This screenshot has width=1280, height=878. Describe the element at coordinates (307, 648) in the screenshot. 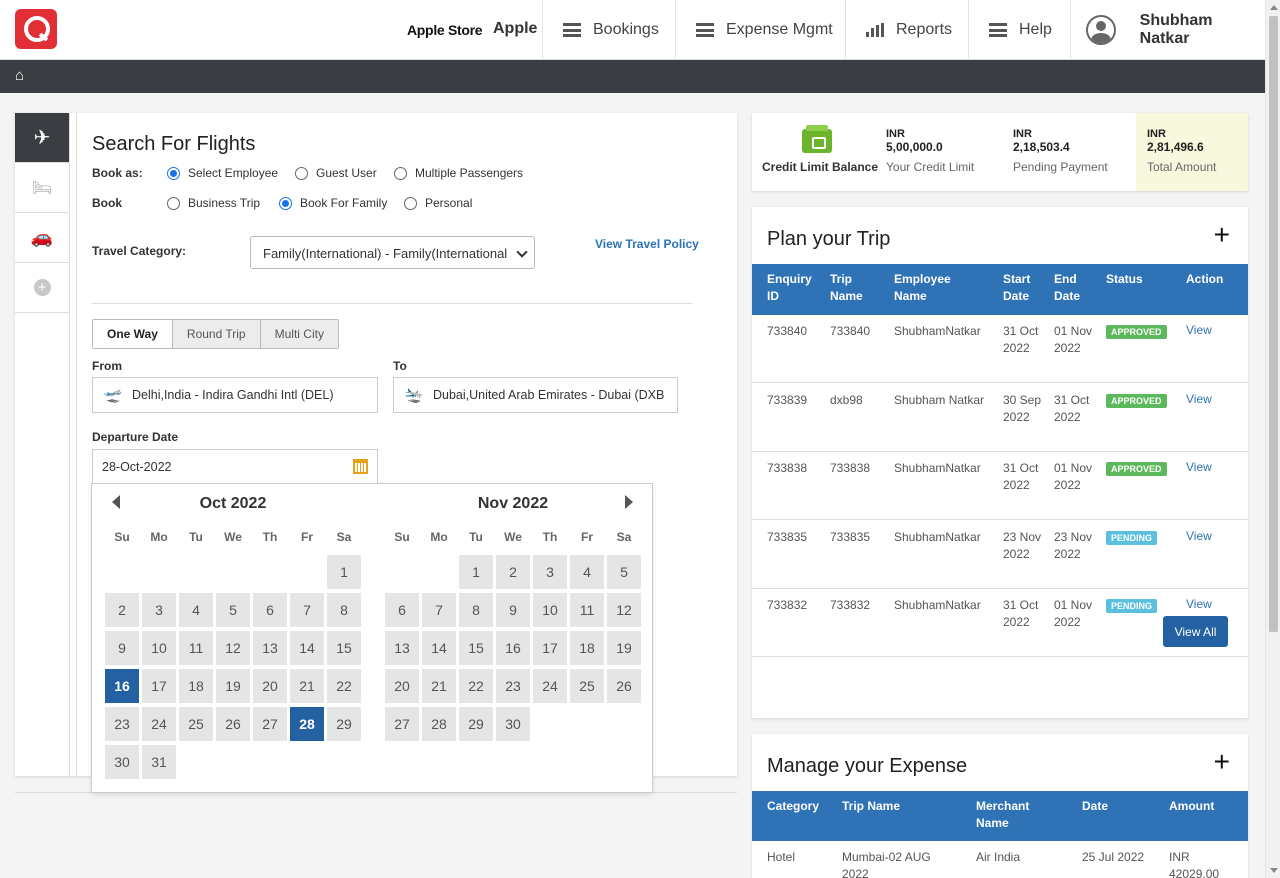

I see `calendar-day: 14` at that location.